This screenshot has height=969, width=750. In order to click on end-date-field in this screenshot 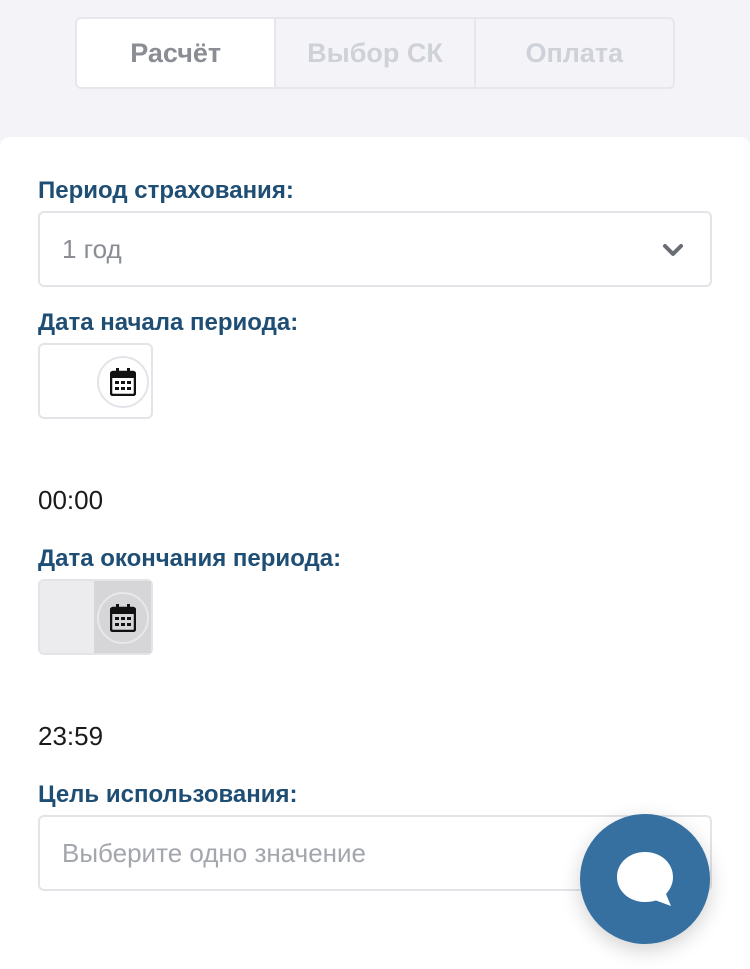, I will do `click(95, 617)`.